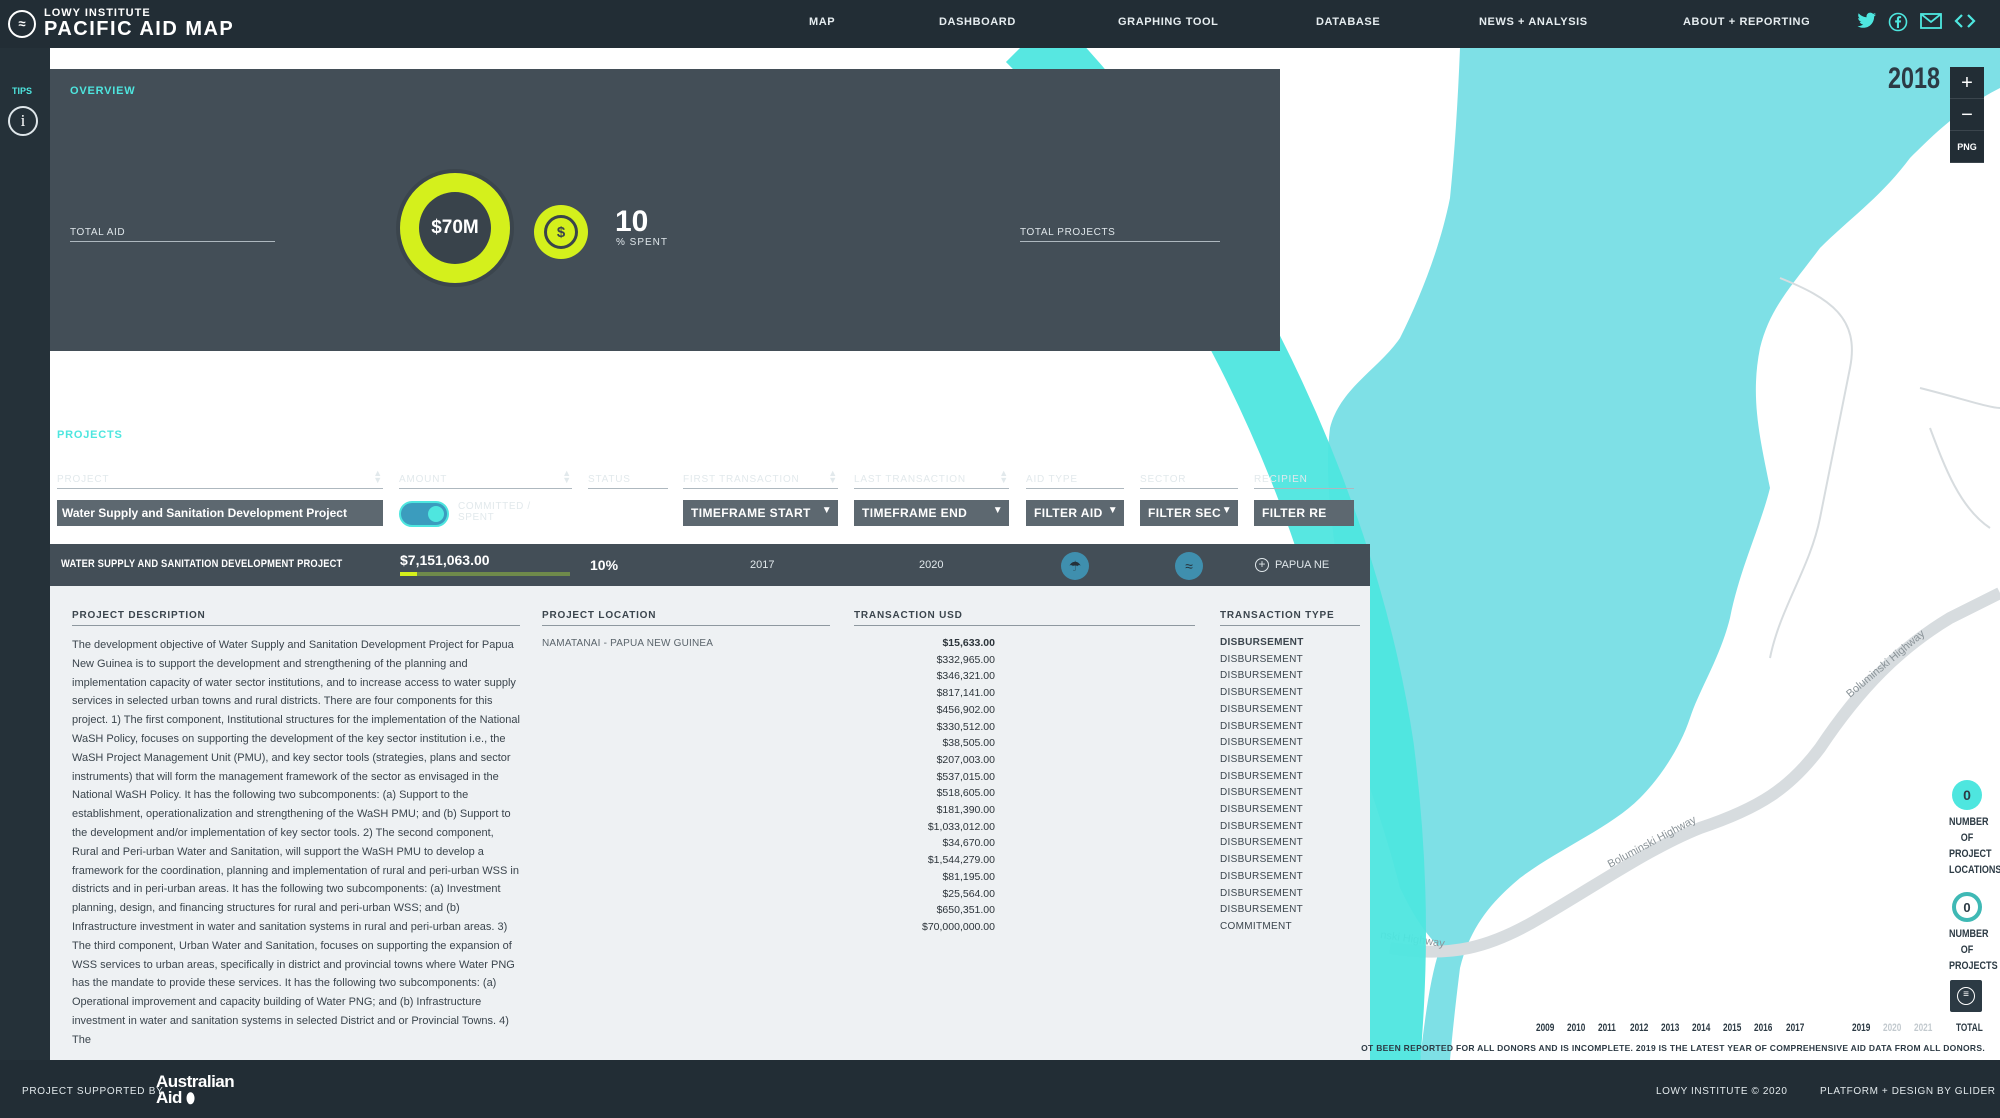 Image resolution: width=2000 pixels, height=1118 pixels. What do you see at coordinates (1075, 481) in the screenshot?
I see `col-header-aid-type: AID TYPE` at bounding box center [1075, 481].